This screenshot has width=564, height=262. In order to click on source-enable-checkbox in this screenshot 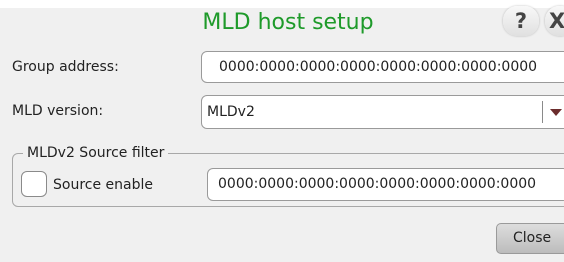, I will do `click(34, 184)`.